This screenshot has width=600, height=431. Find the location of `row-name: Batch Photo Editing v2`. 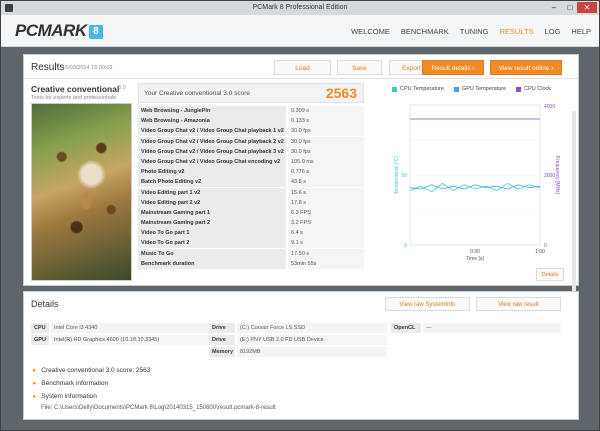

row-name: Batch Photo Editing v2 is located at coordinates (212, 182).